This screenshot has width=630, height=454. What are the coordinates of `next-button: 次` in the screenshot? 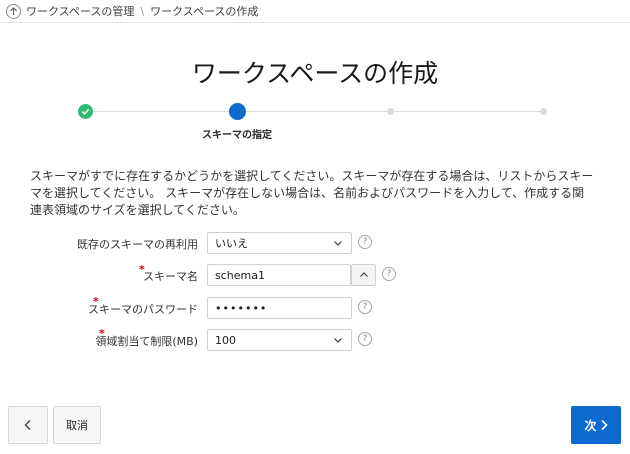 It's located at (596, 425).